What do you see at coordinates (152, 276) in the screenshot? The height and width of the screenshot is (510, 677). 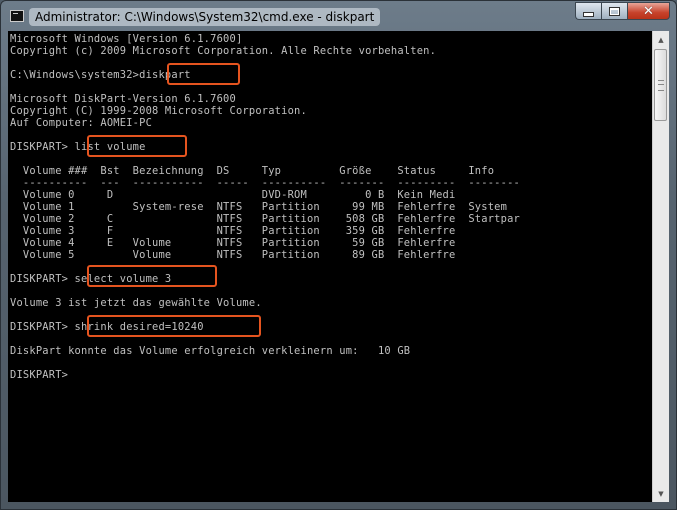 I see `highlight-select-volume` at bounding box center [152, 276].